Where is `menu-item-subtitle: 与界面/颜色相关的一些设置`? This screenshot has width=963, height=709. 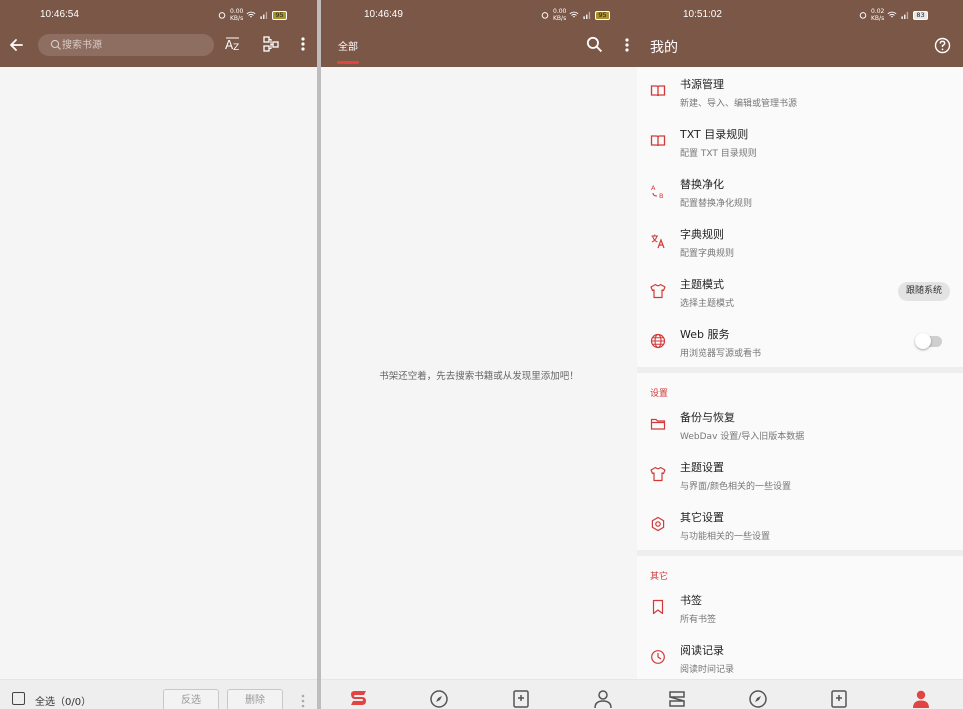
menu-item-subtitle: 与界面/颜色相关的一些设置 is located at coordinates (736, 487).